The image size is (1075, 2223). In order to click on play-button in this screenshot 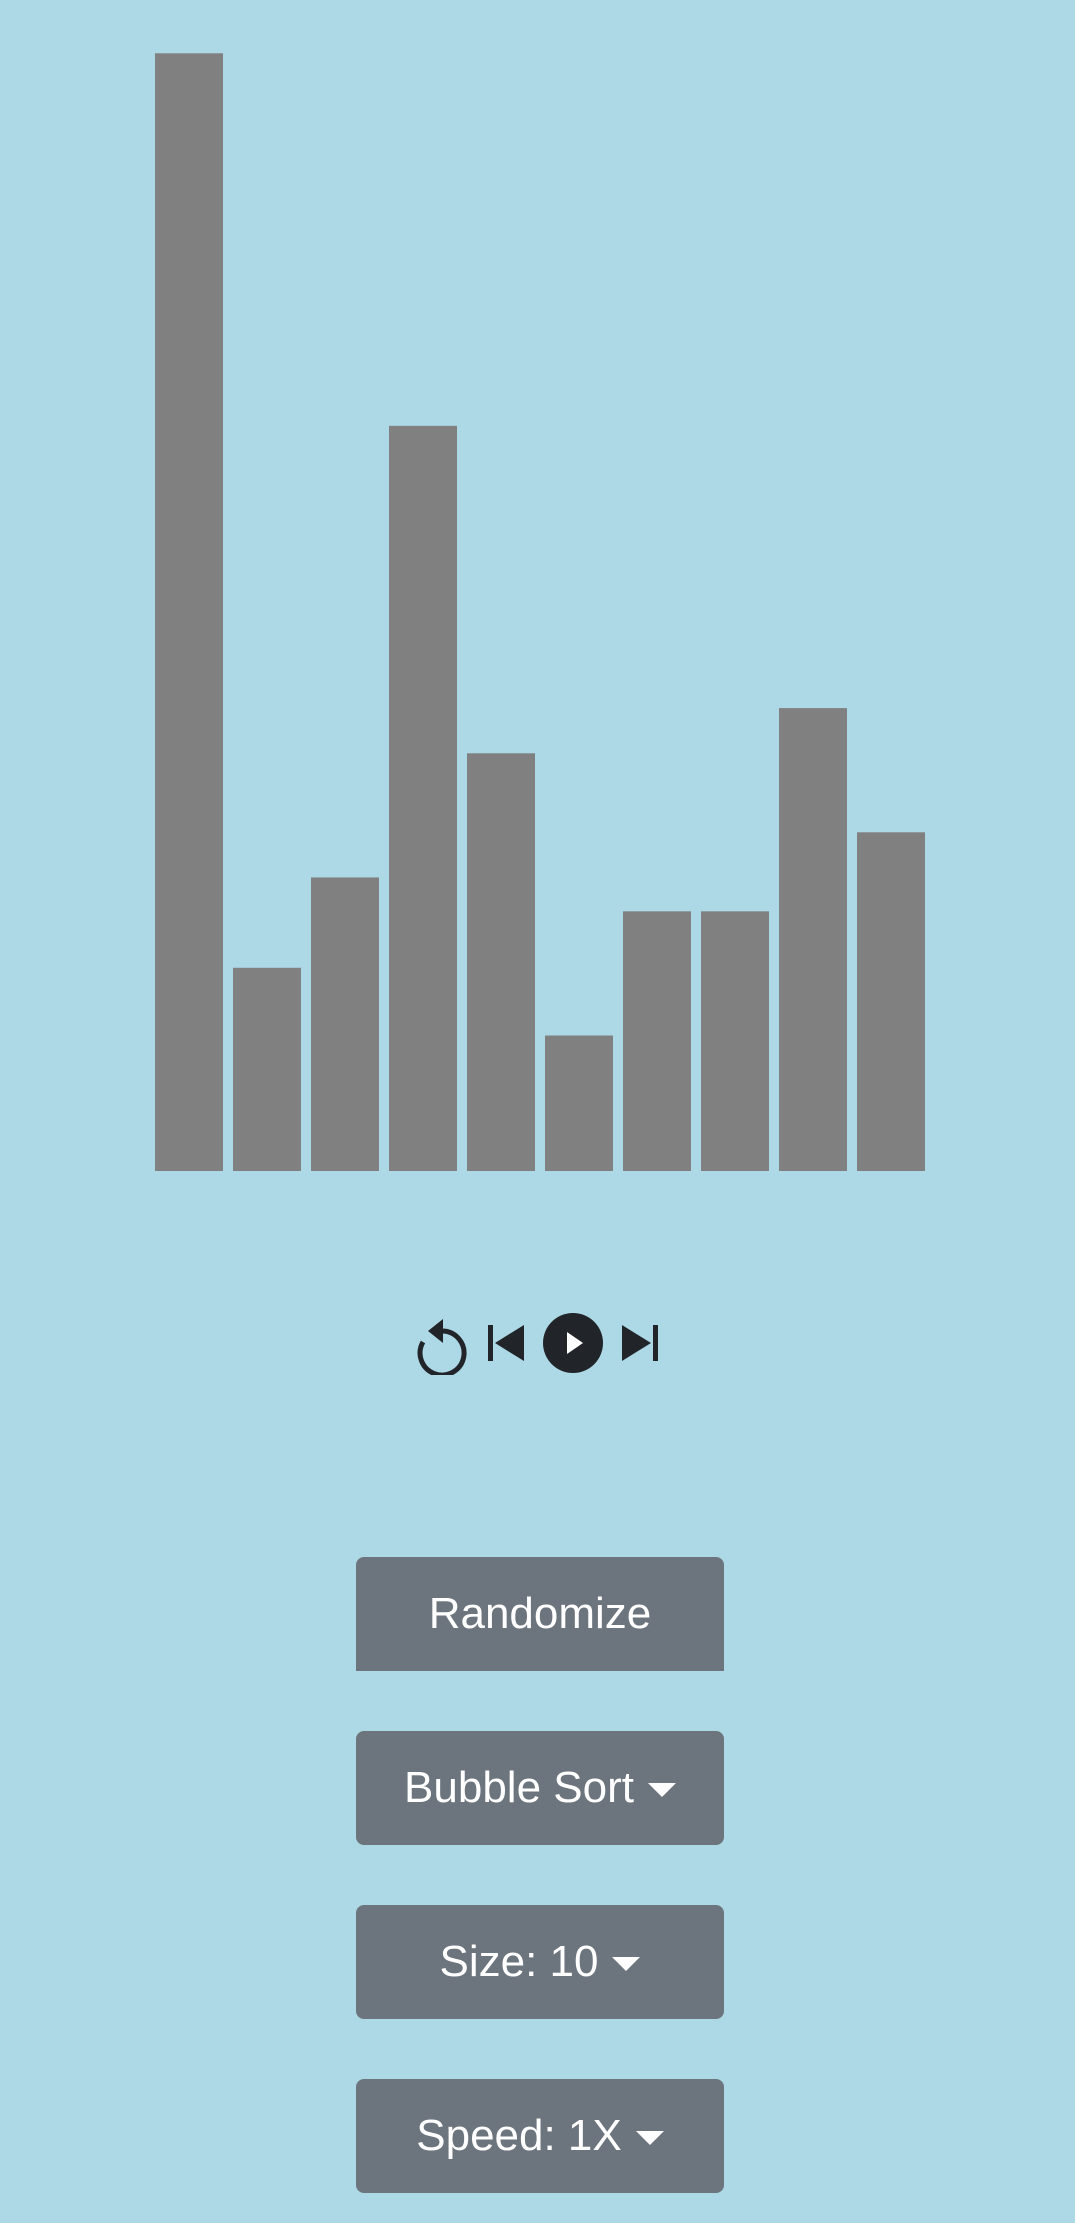, I will do `click(573, 1343)`.